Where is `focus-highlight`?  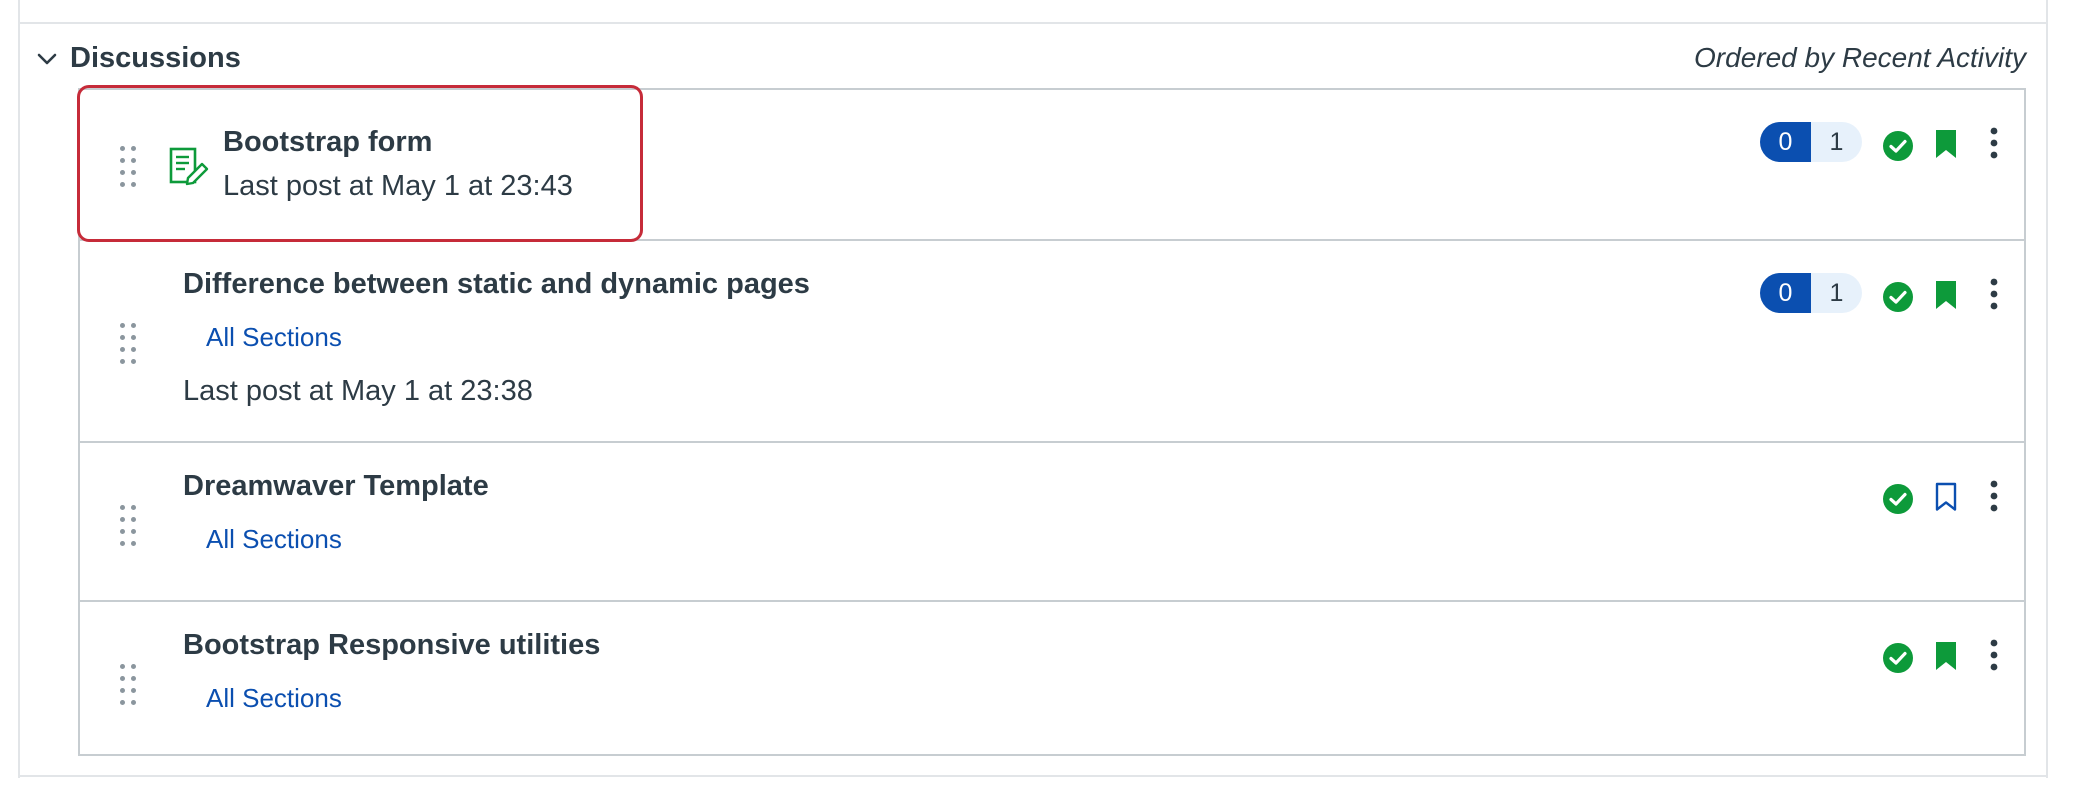 focus-highlight is located at coordinates (360, 163).